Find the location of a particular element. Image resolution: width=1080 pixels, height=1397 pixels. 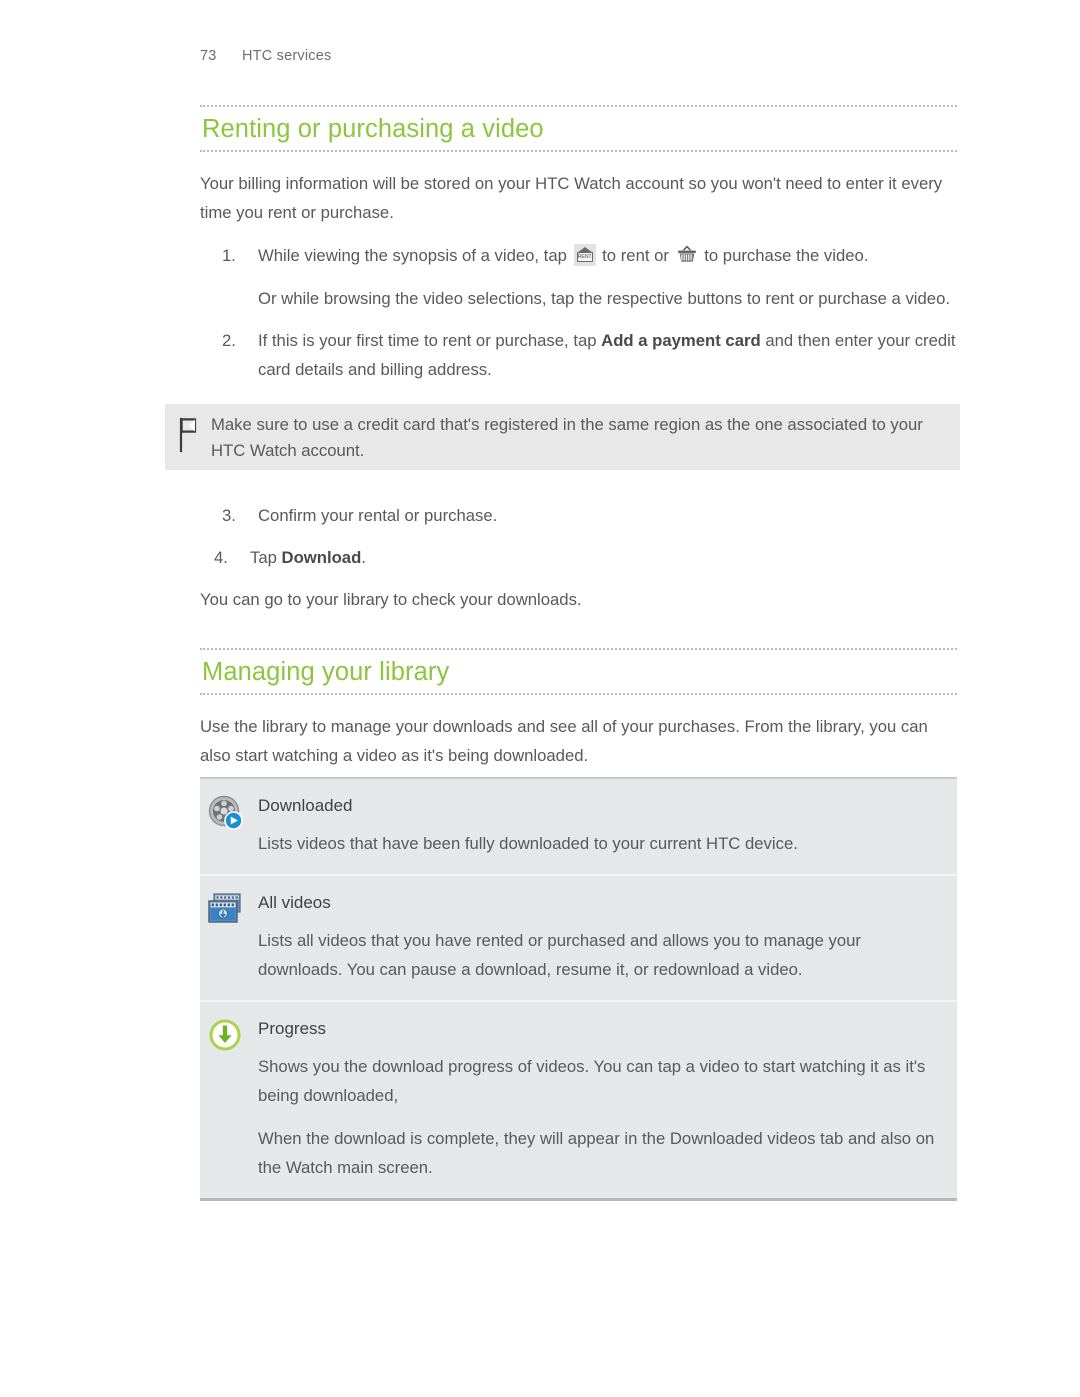

shopping-basket-icon is located at coordinates (687, 255).